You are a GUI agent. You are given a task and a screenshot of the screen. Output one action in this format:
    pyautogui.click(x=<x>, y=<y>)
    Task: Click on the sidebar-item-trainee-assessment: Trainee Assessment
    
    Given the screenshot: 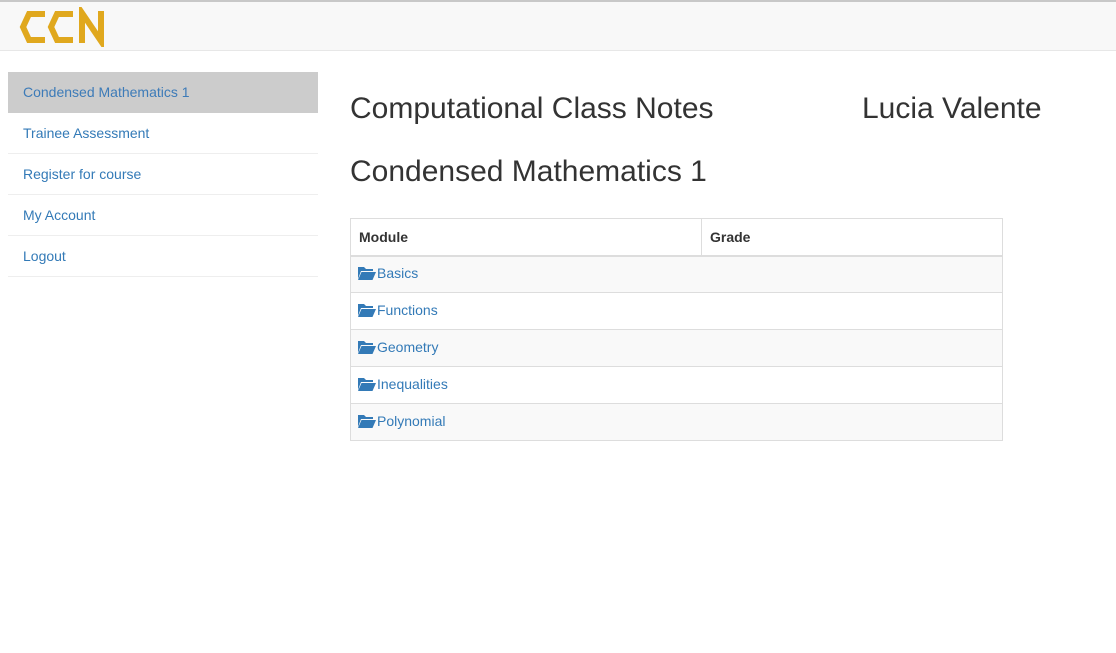 What is the action you would take?
    pyautogui.click(x=163, y=133)
    